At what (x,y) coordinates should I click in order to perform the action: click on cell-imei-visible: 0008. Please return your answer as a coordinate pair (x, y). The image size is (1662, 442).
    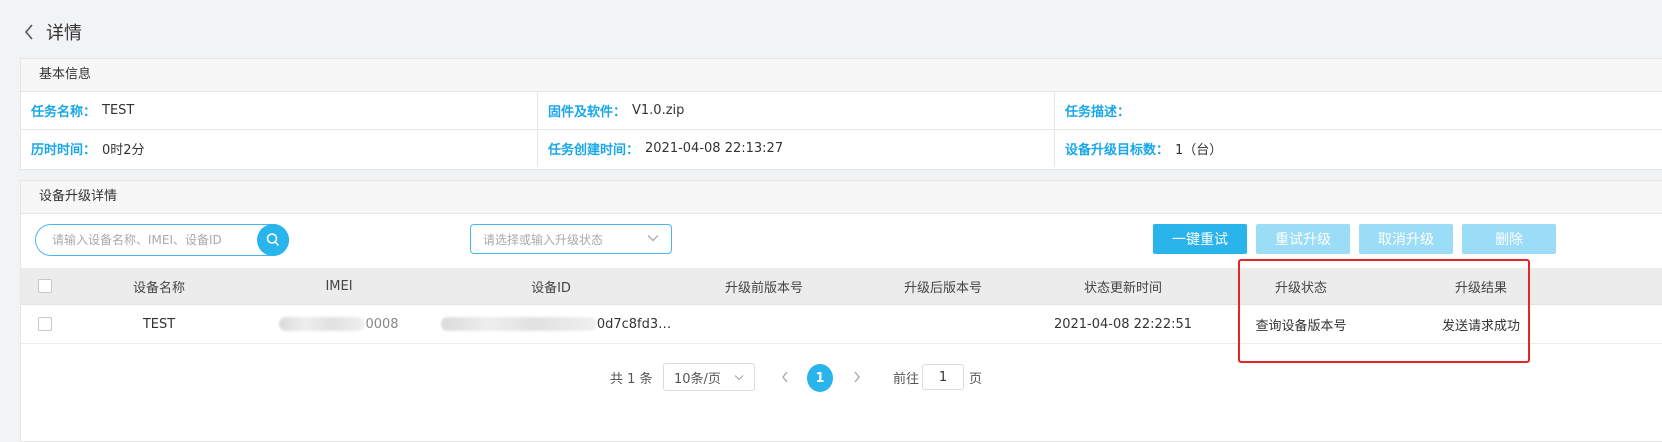
    Looking at the image, I should click on (382, 324).